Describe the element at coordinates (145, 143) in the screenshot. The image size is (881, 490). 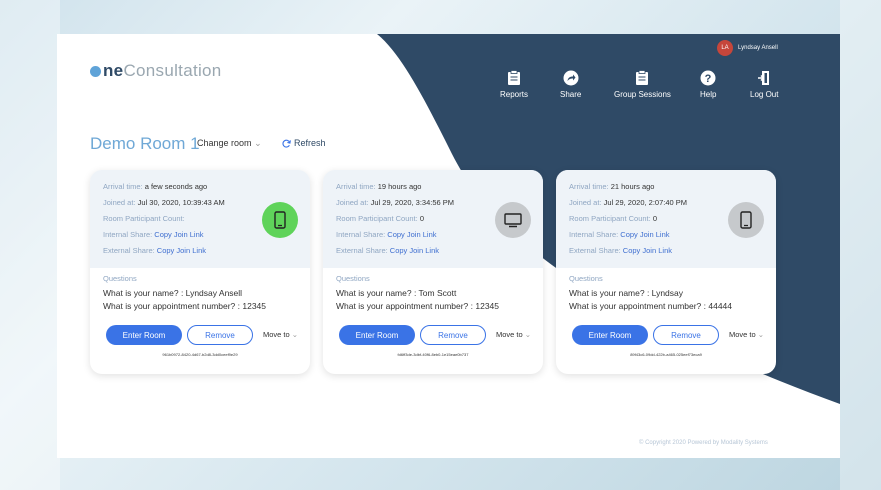
I see `room-title: Demo Room 1` at that location.